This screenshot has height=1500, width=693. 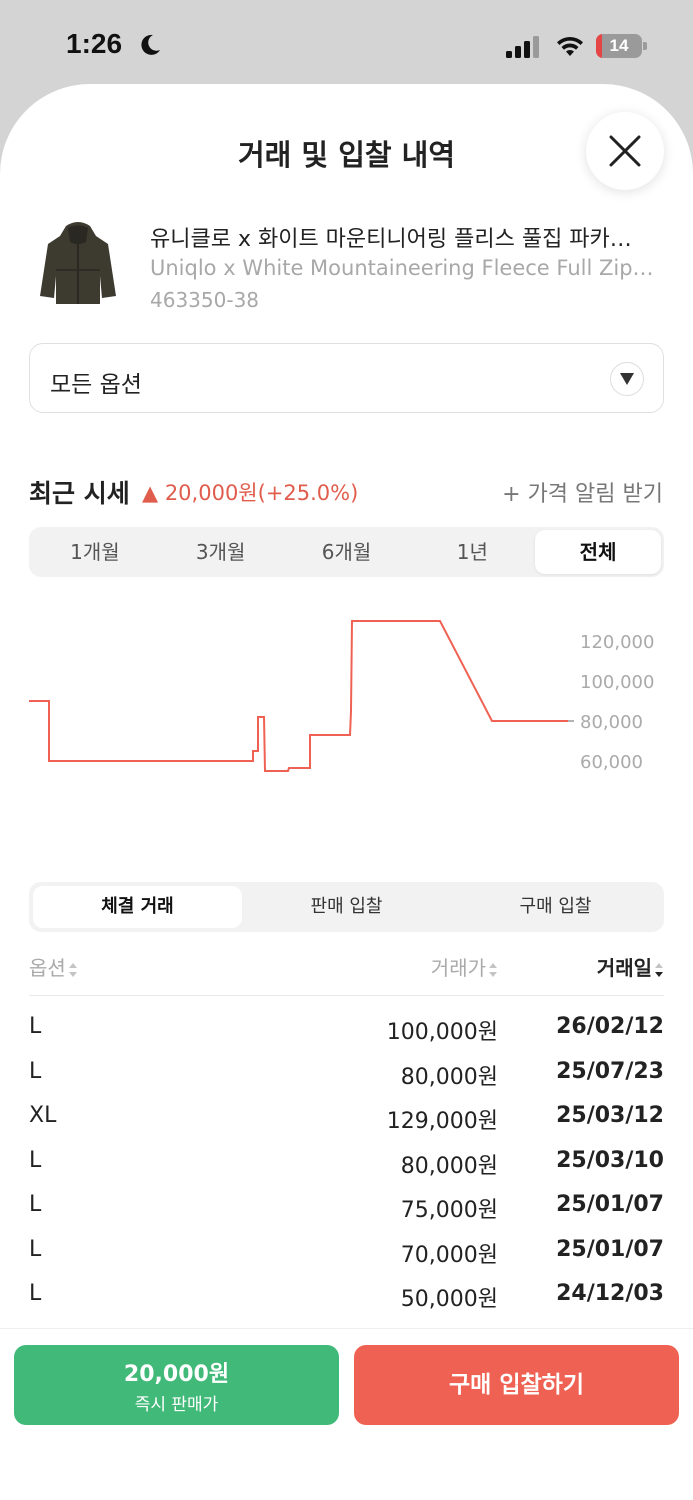 I want to click on instant-sell-button: 20,000원 즉시 판매가, so click(x=176, y=1385).